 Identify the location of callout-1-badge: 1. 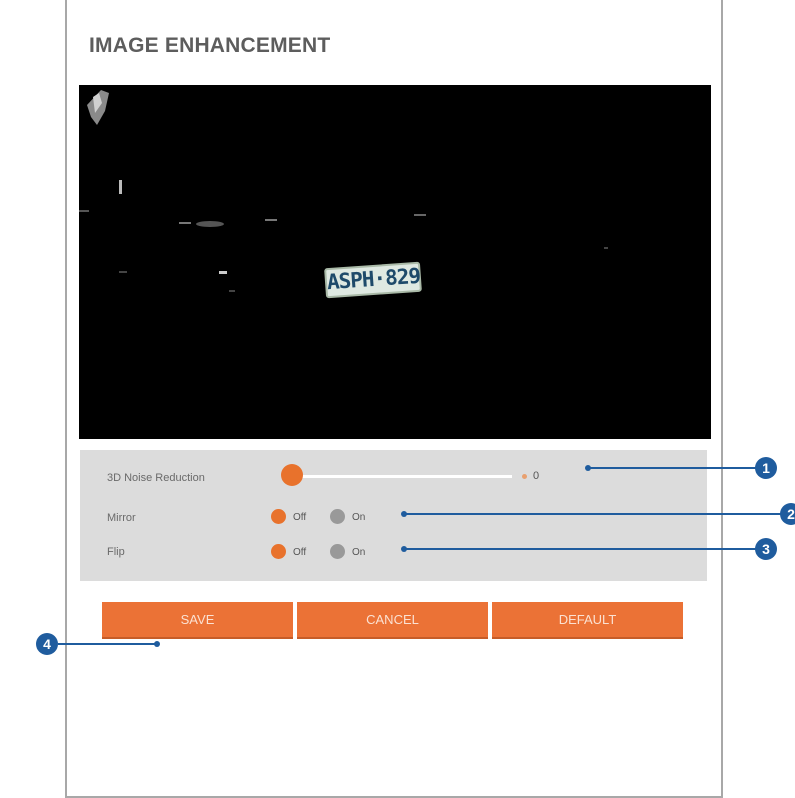
(766, 468).